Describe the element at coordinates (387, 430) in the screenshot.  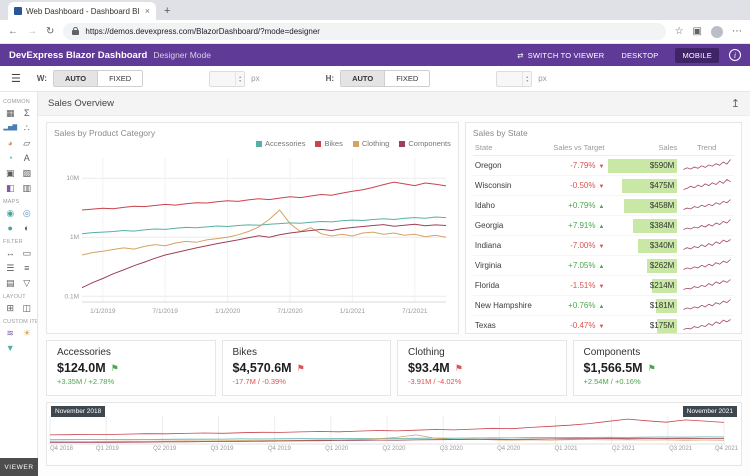
I see `range-filter-chart` at that location.